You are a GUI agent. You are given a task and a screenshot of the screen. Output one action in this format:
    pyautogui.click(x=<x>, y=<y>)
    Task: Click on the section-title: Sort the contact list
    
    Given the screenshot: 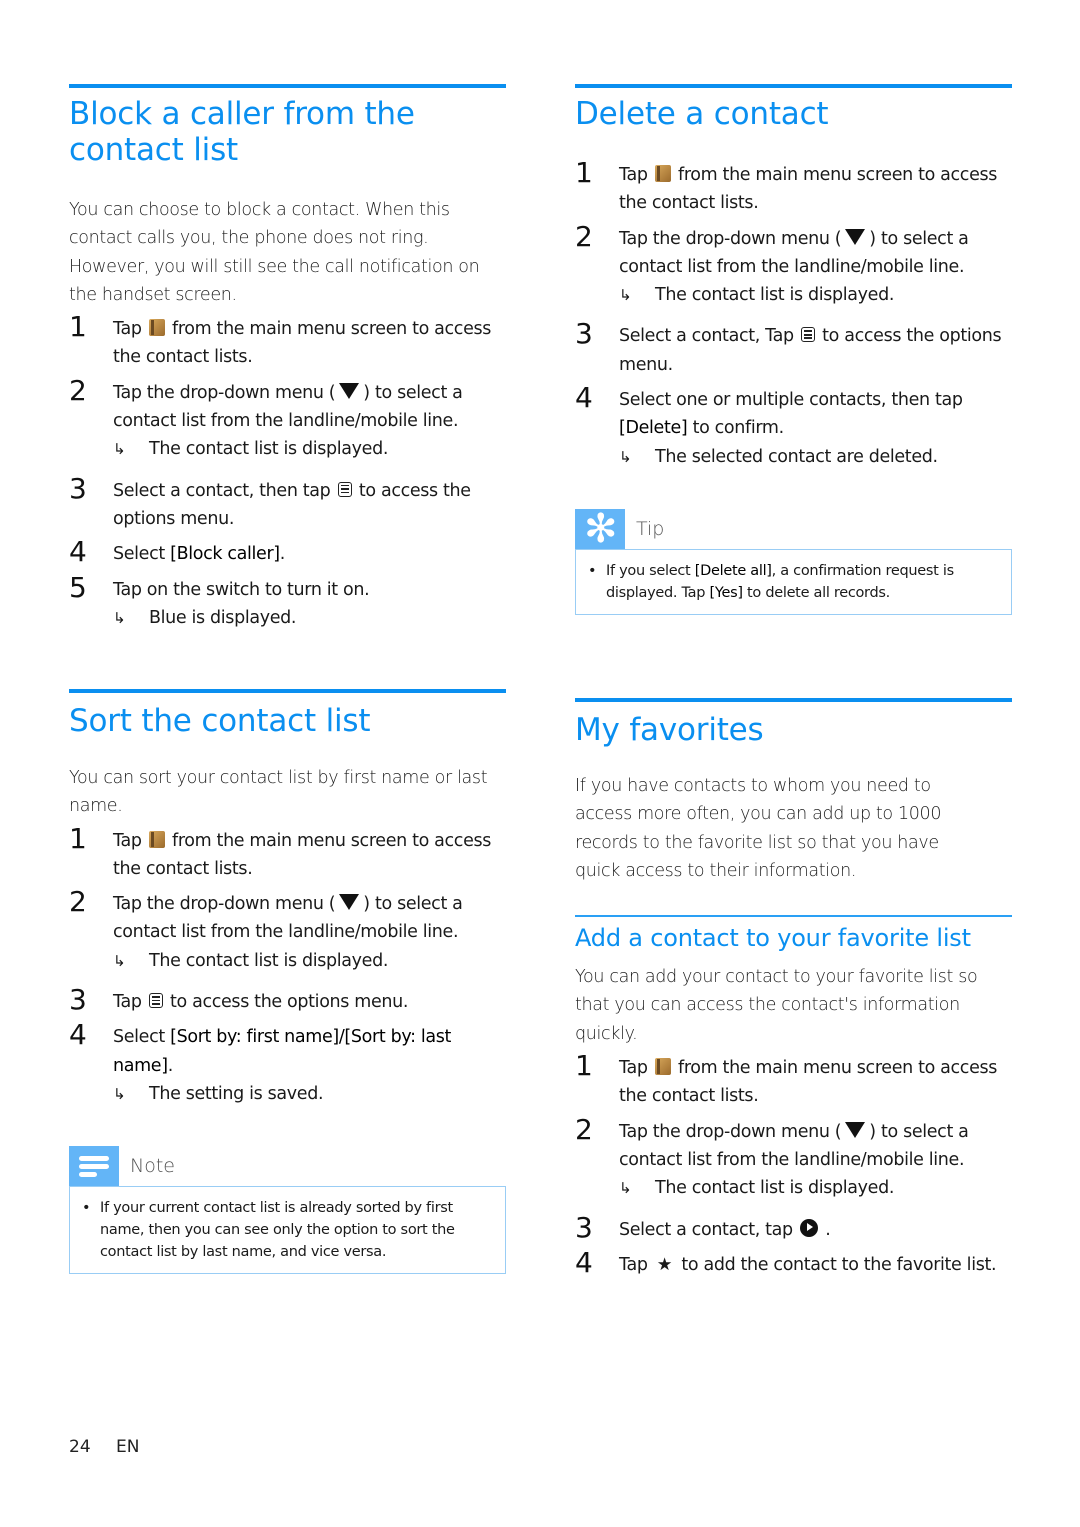 What is the action you would take?
    pyautogui.click(x=220, y=721)
    